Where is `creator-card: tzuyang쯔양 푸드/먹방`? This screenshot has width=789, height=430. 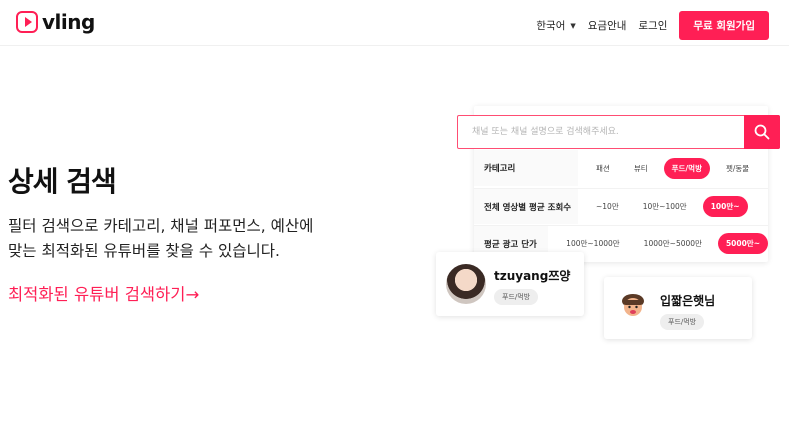
creator-card: tzuyang쯔양 푸드/먹방 is located at coordinates (510, 284).